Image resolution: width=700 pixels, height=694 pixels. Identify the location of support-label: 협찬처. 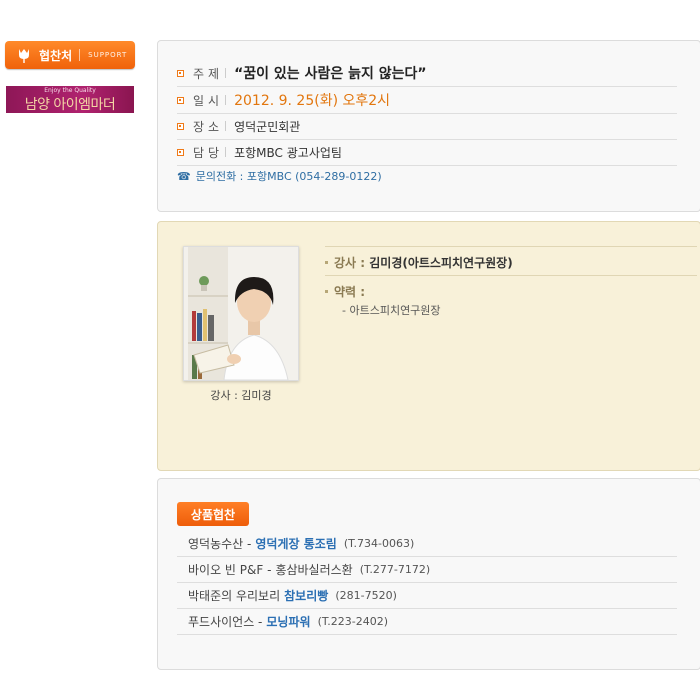
(56, 55).